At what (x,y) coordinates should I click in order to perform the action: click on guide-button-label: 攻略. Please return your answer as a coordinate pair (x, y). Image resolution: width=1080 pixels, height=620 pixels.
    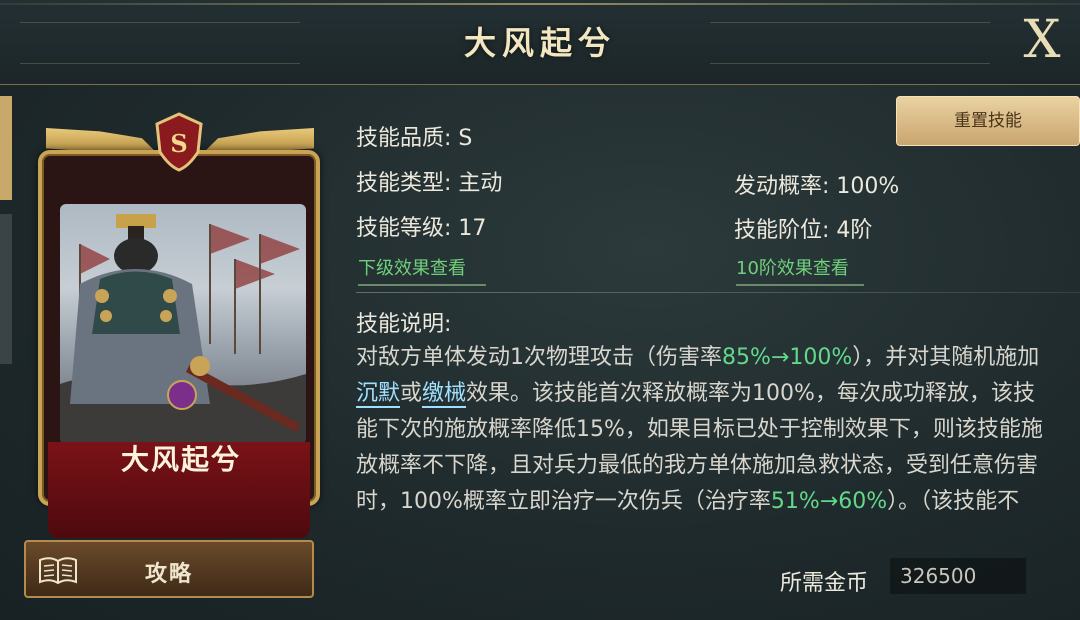
    Looking at the image, I should click on (168, 574).